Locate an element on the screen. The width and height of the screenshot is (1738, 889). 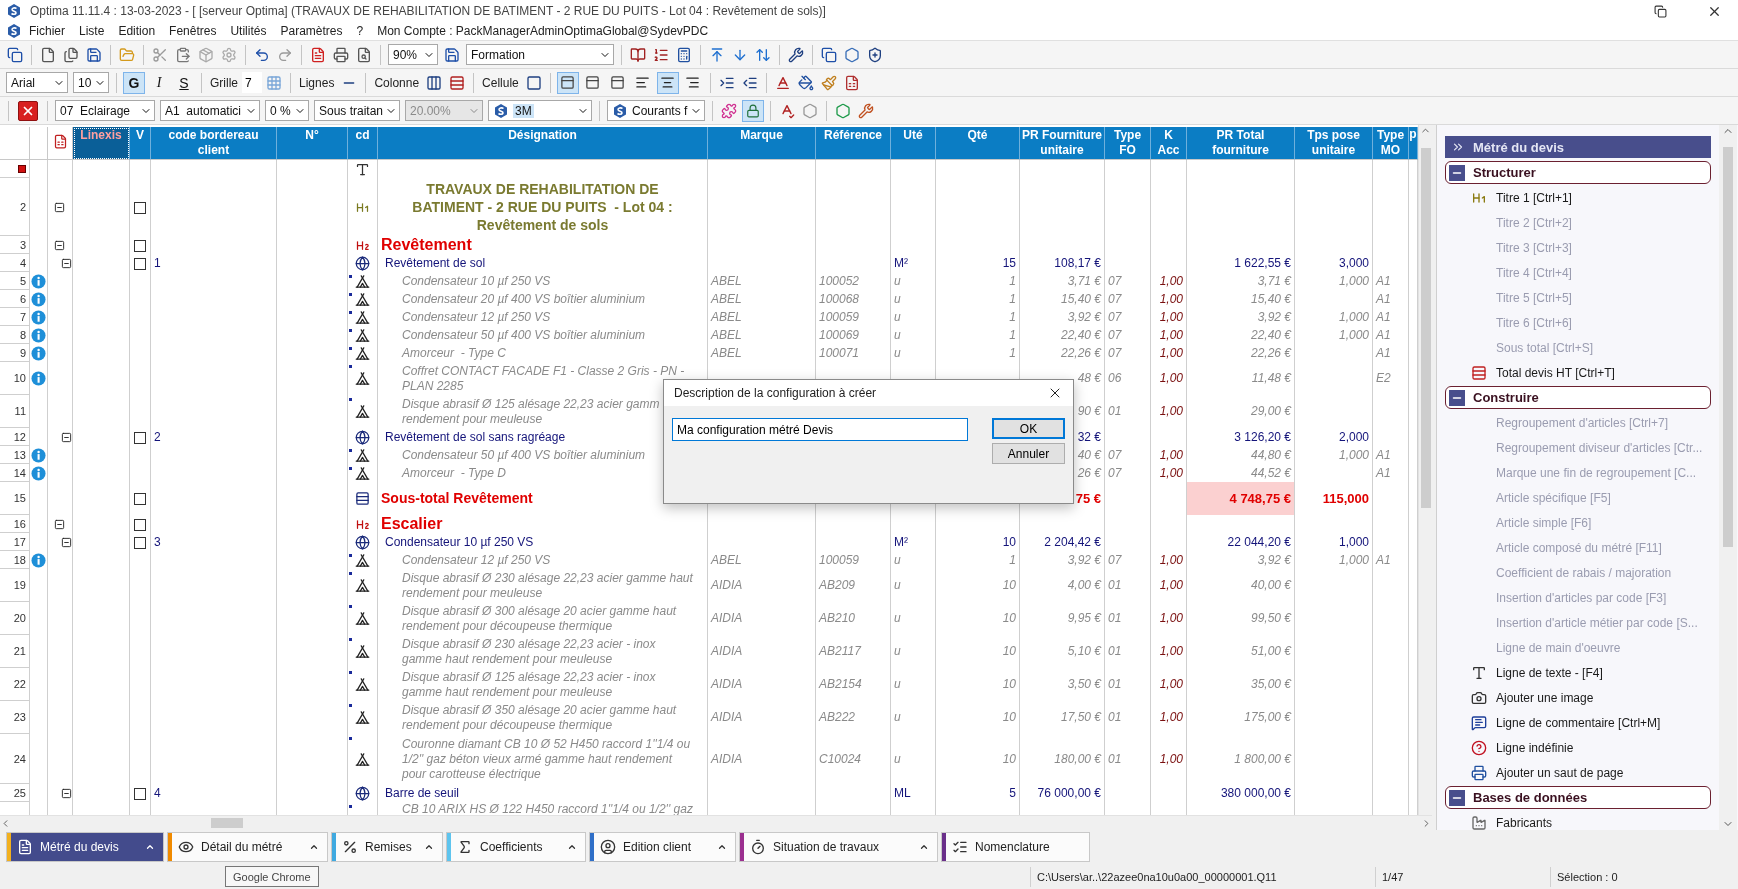
menu-item: ? is located at coordinates (360, 31).